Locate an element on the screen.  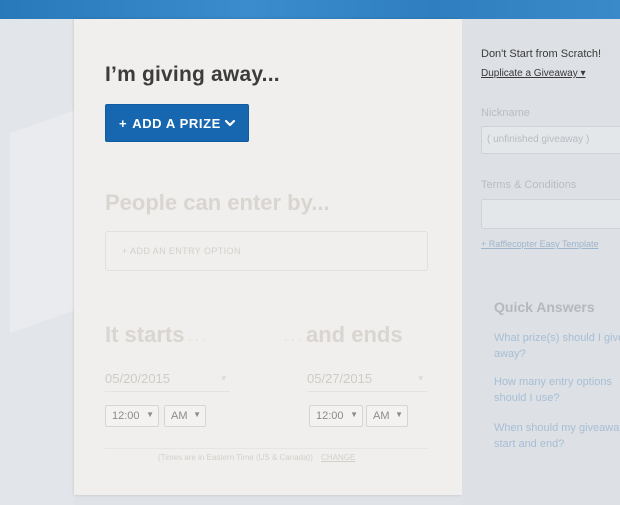
add-prize-label: ADD A PRIZE is located at coordinates (176, 123).